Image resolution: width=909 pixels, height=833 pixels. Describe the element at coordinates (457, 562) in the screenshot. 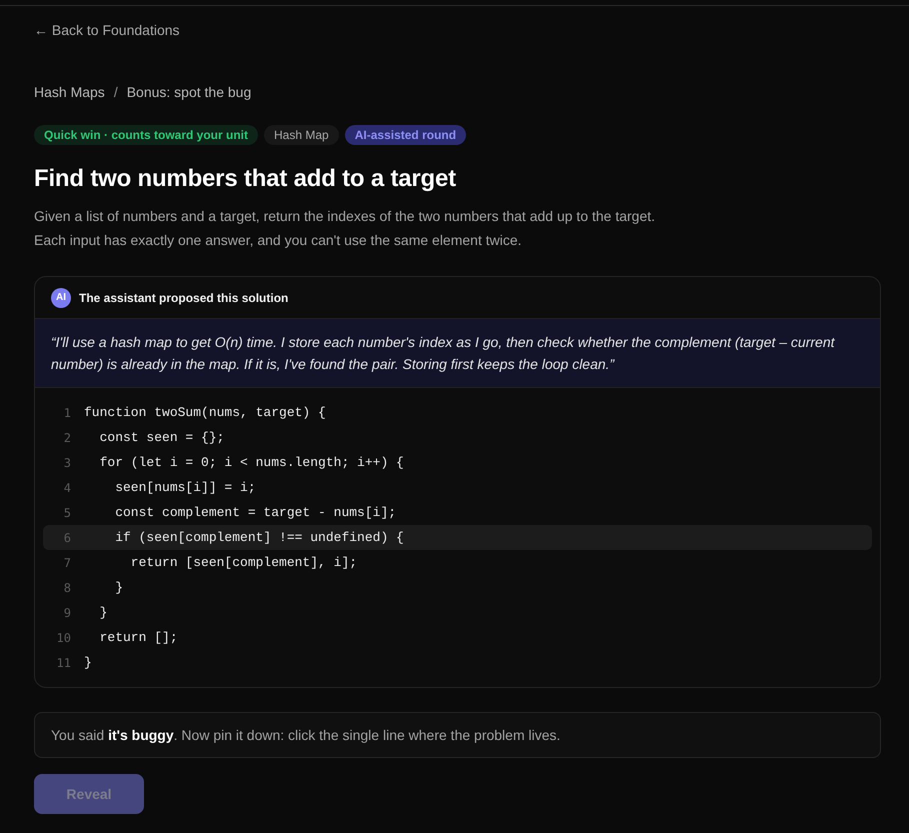

I see `code-line: 7 return [seen[complement], i];` at that location.